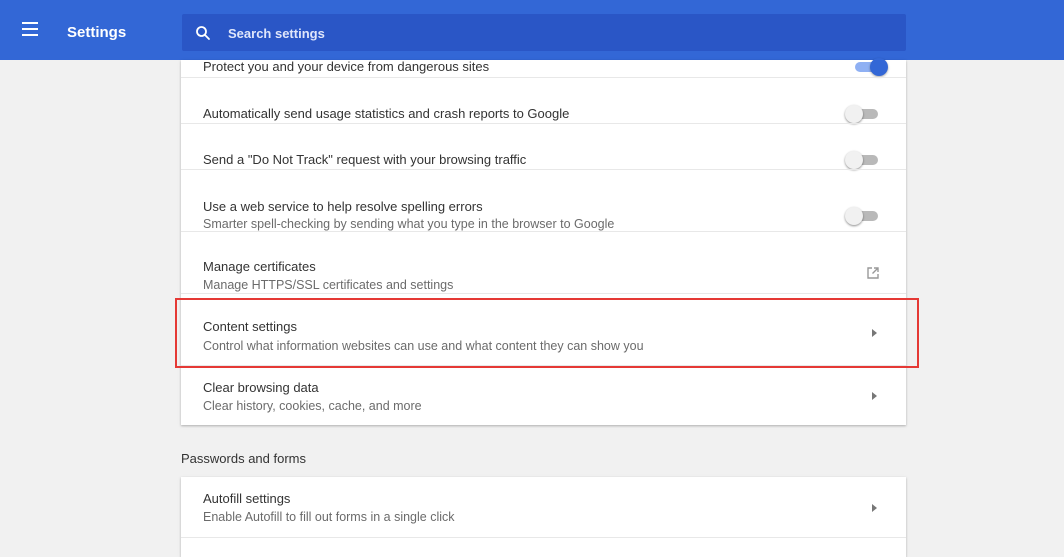 The height and width of the screenshot is (557, 1064). I want to click on search-icon, so click(203, 33).